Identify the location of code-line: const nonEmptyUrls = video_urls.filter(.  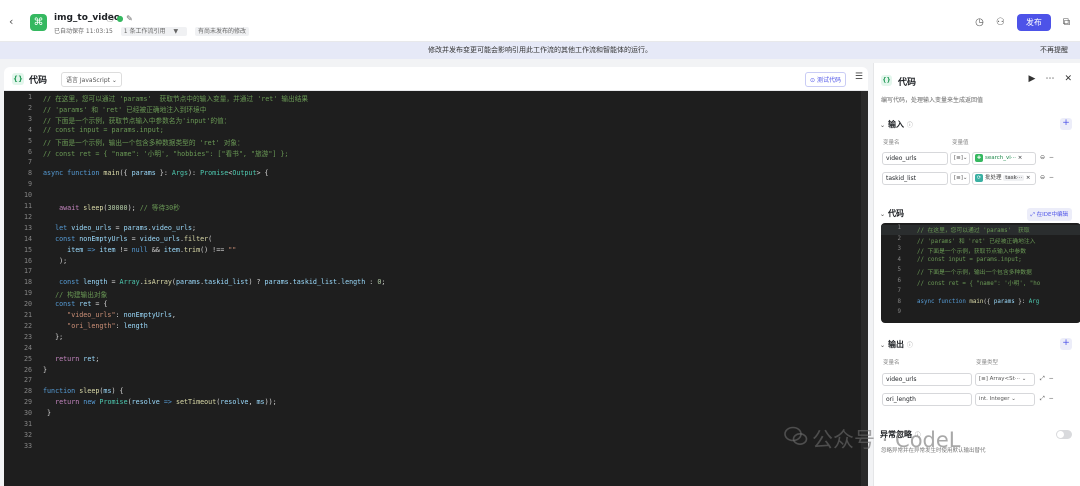
(134, 238).